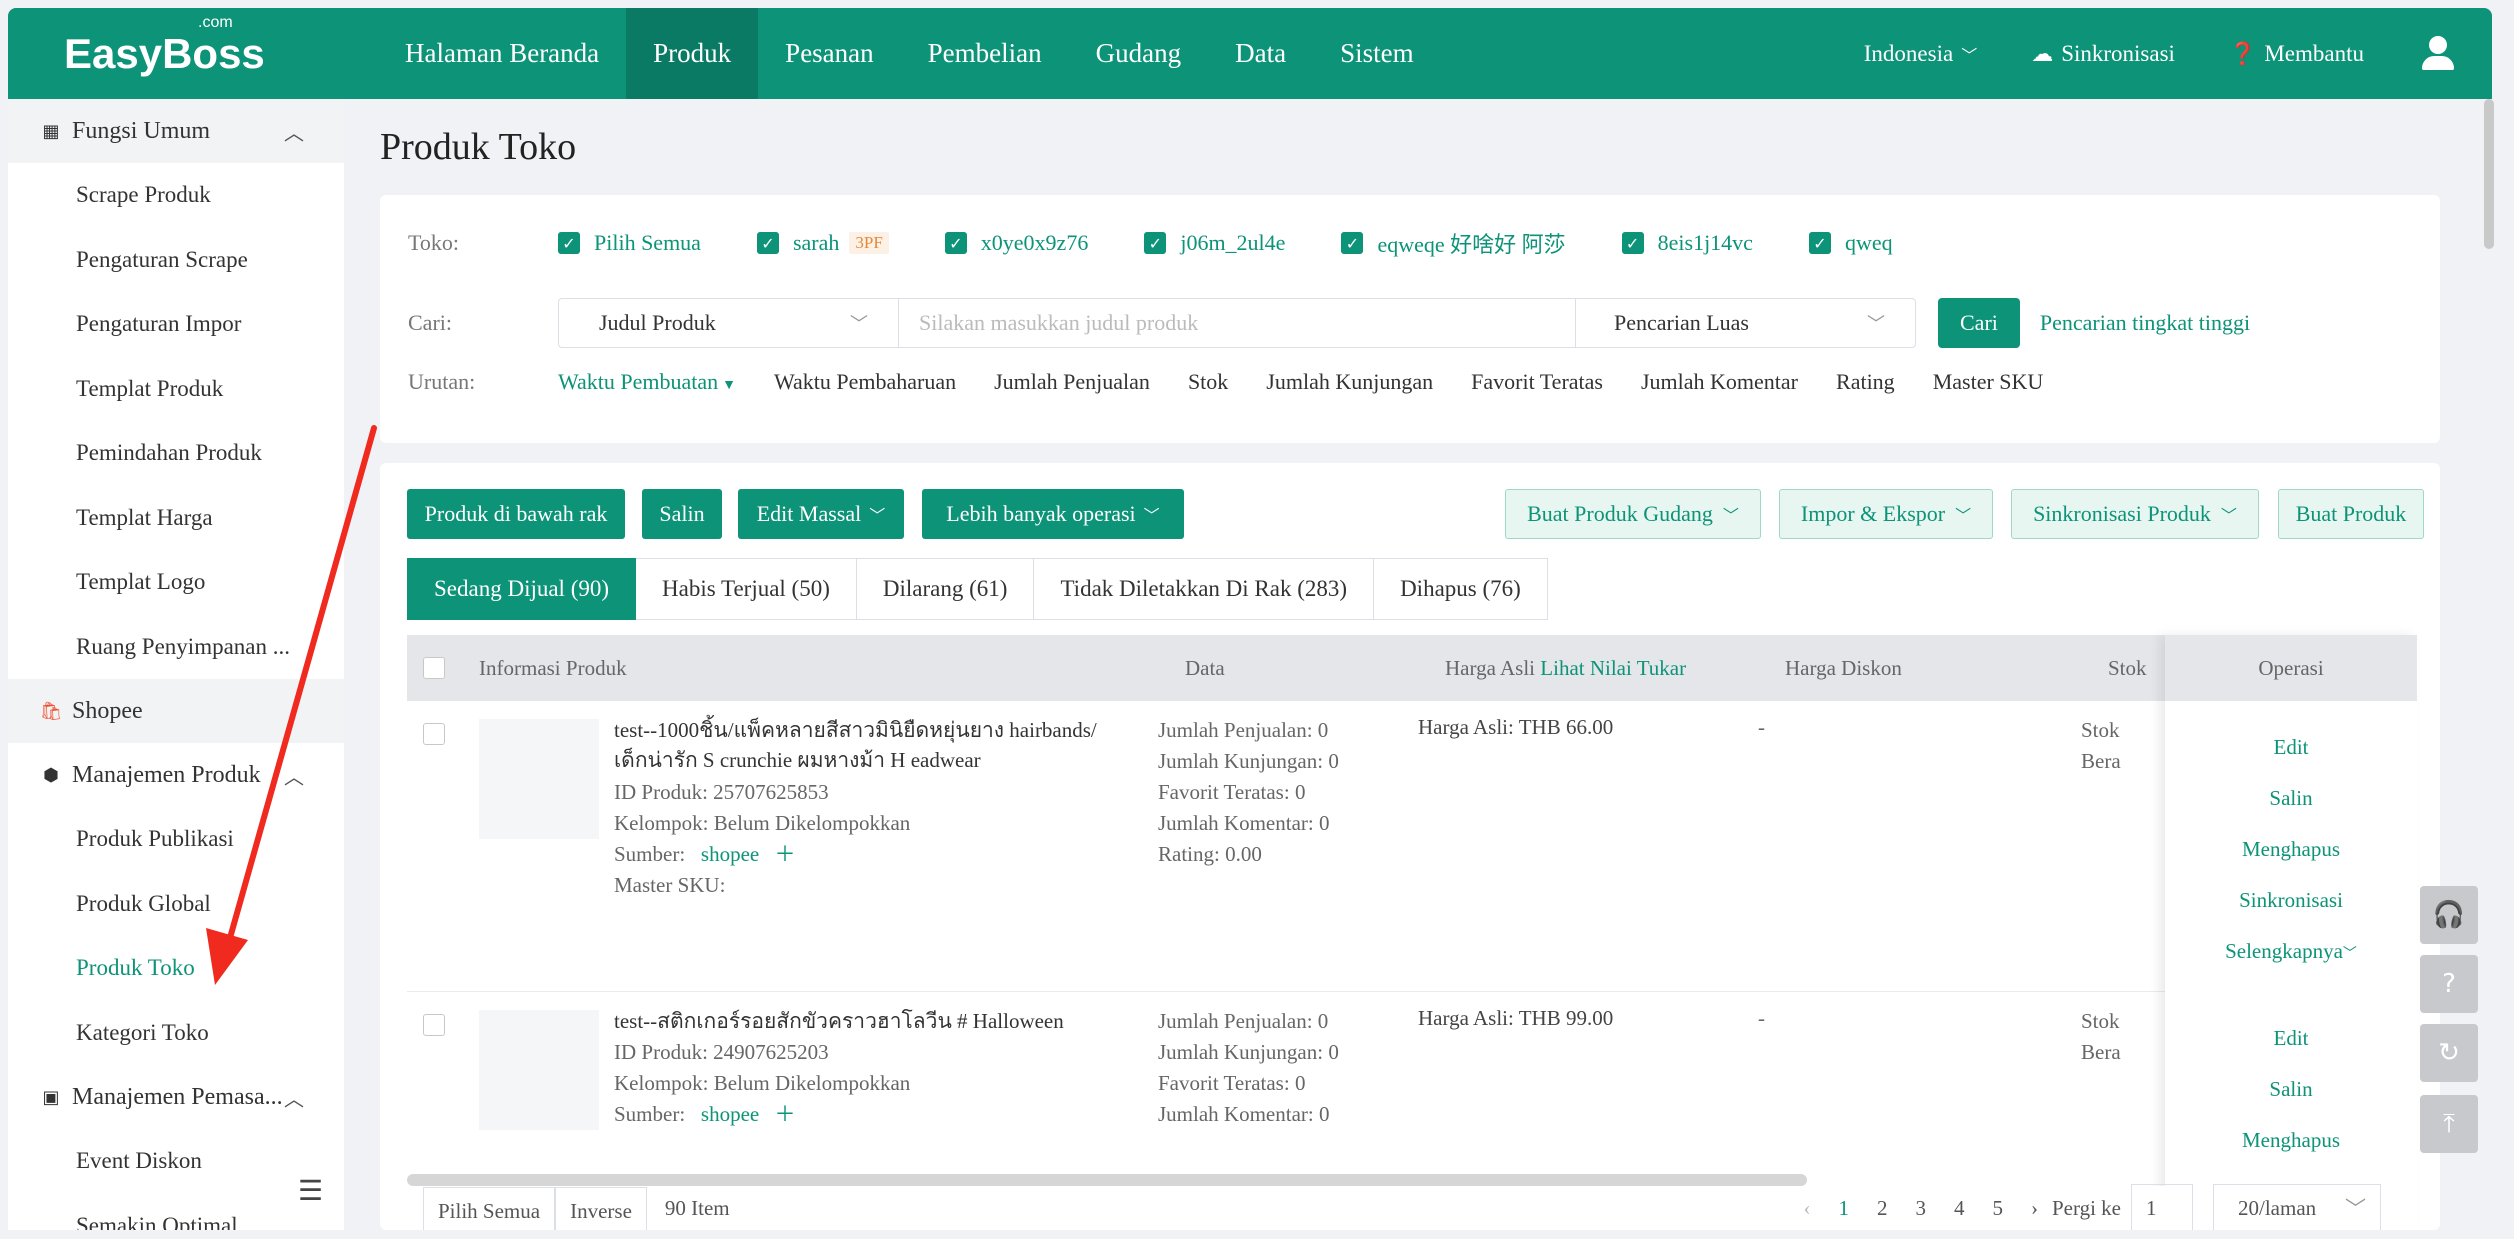 The height and width of the screenshot is (1239, 2514). I want to click on sort-jumlah-penjualan: Jumlah Penjualan, so click(1072, 382).